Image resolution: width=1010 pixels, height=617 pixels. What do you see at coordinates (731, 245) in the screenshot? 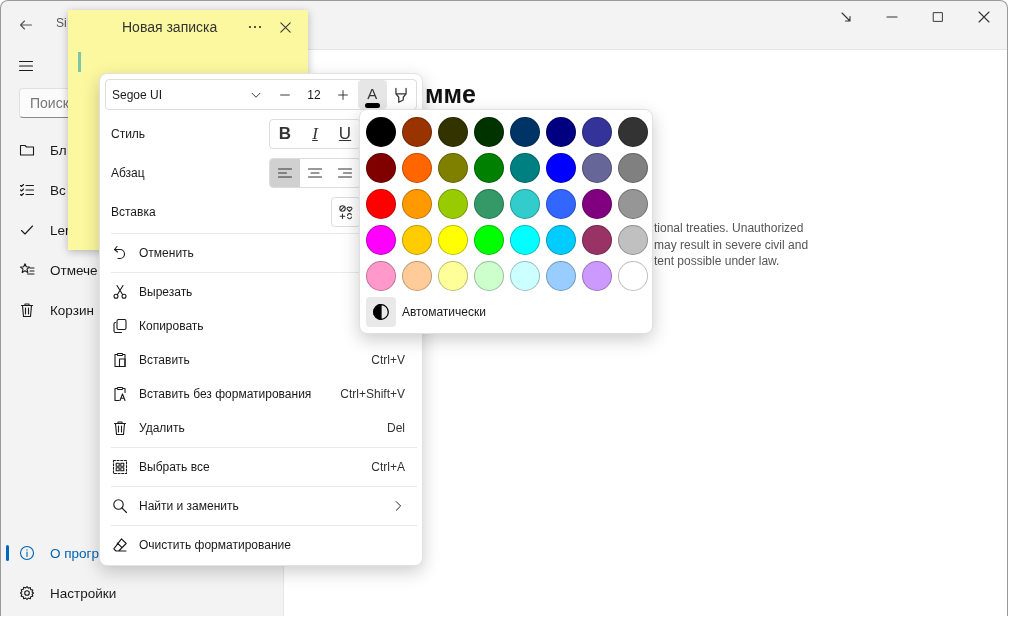
I see `paragraph-text: tional treaties. Unauthorized may result in severe civil and tent possible under law.` at bounding box center [731, 245].